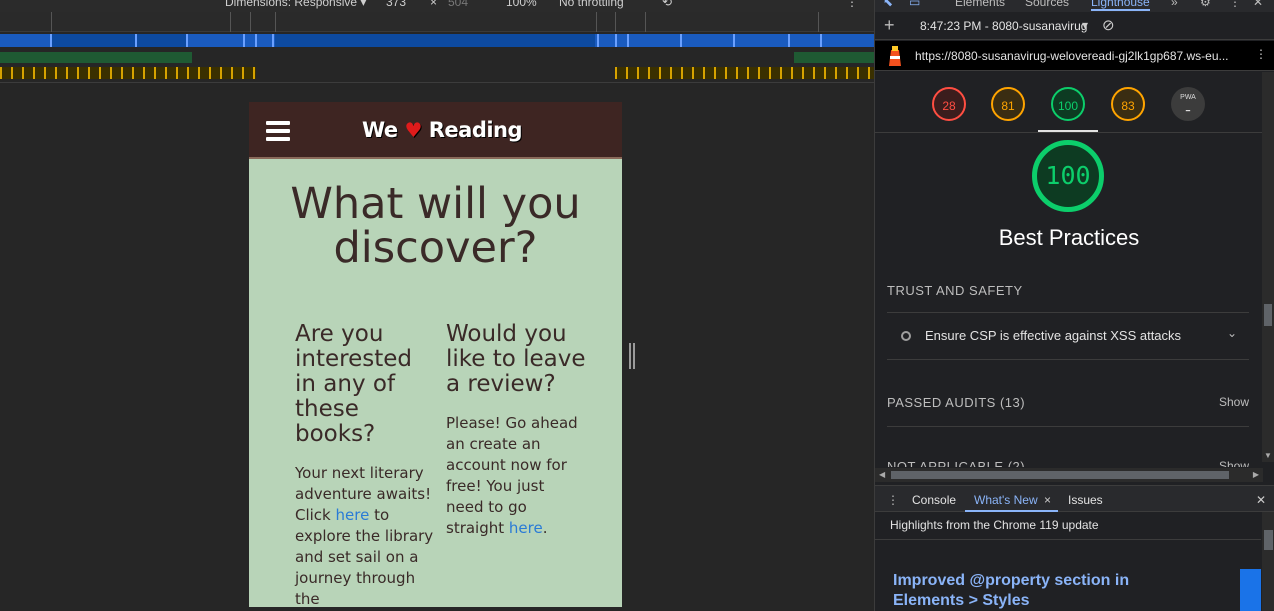  Describe the element at coordinates (1085, 500) in the screenshot. I see `tab-issues: Issues` at that location.